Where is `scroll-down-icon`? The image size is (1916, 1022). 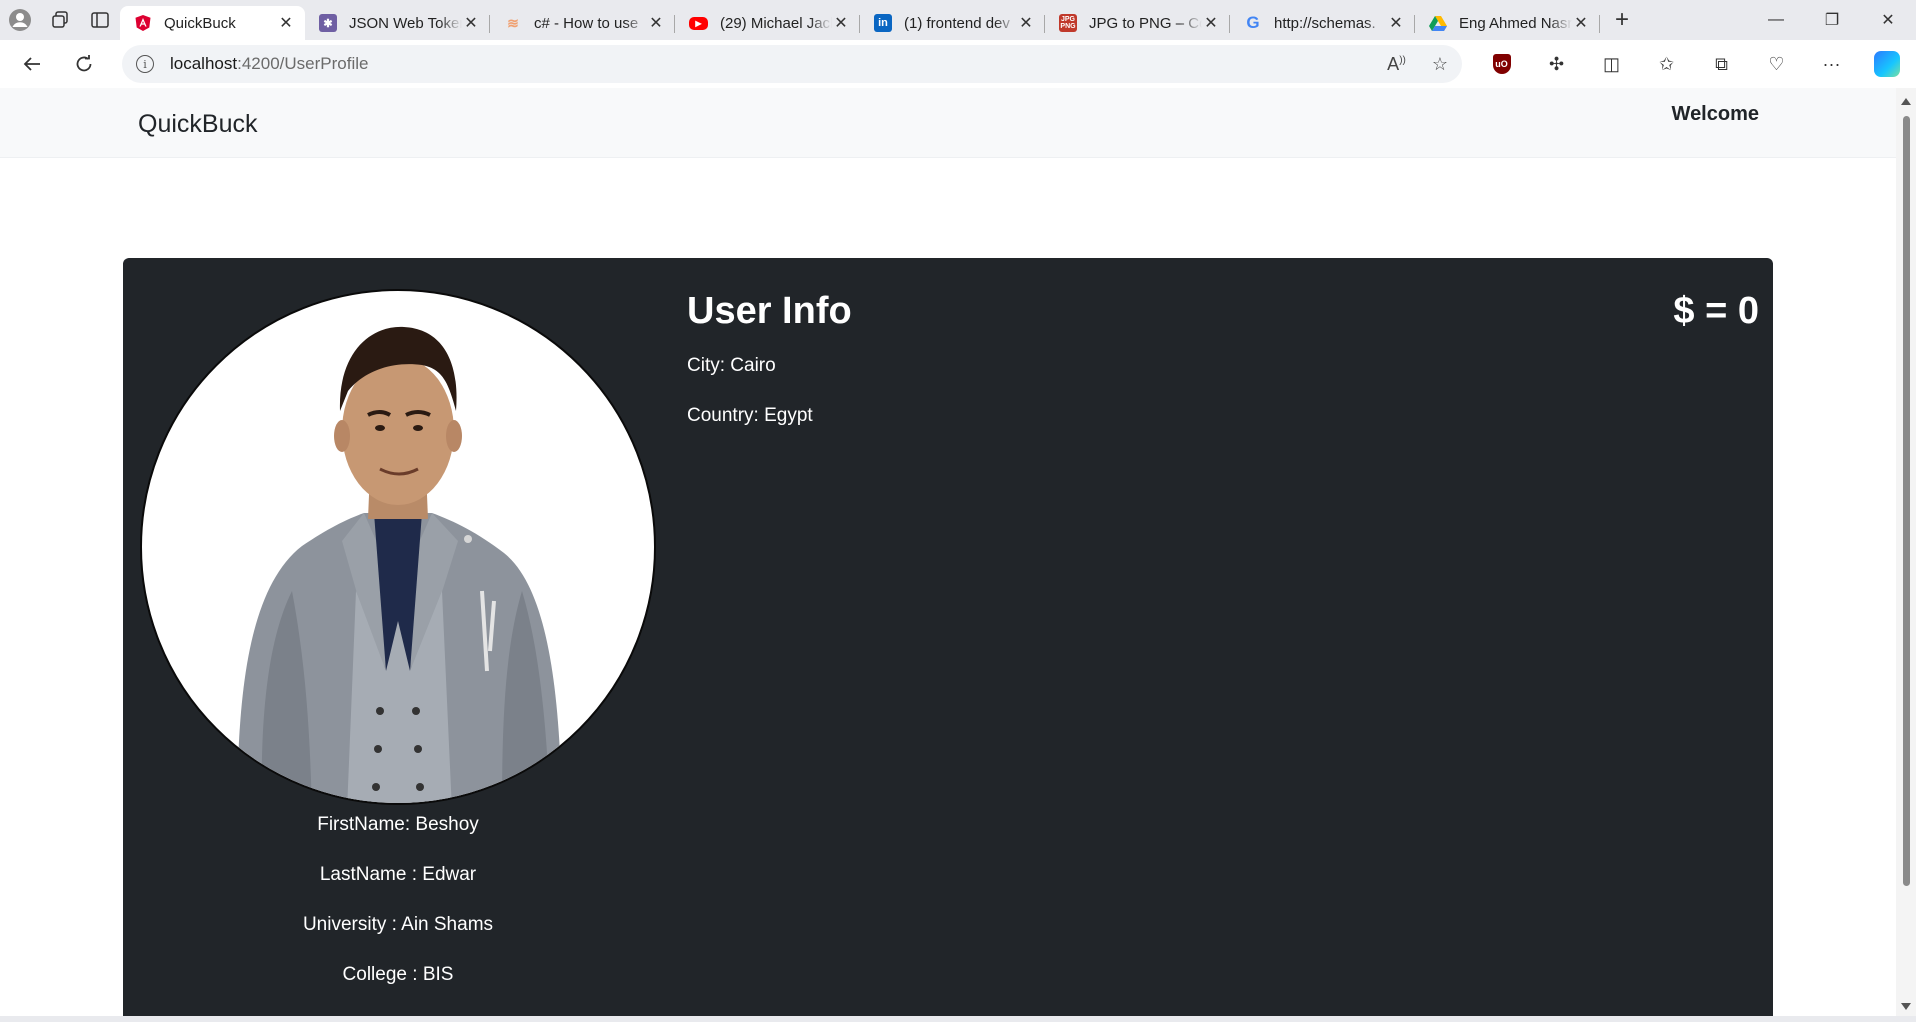 scroll-down-icon is located at coordinates (1906, 1006).